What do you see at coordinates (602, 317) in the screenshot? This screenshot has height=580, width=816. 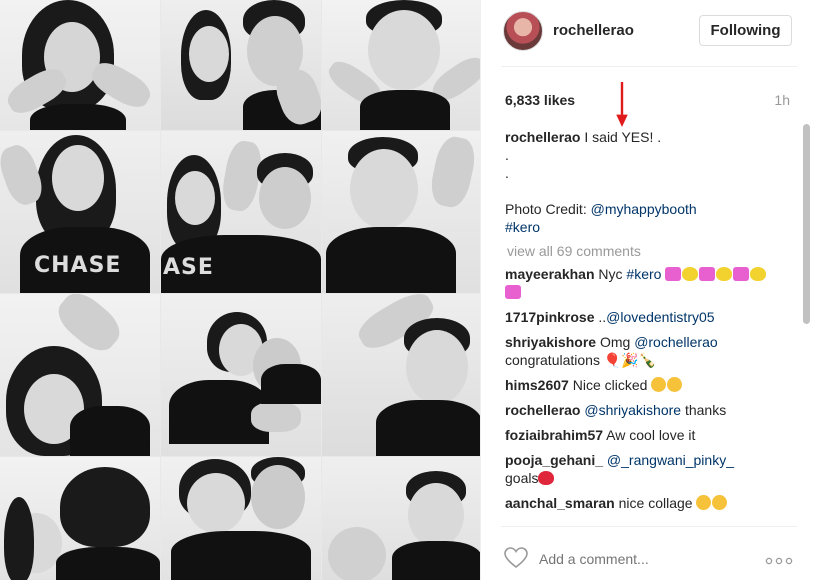 I see `comment-text: ..` at bounding box center [602, 317].